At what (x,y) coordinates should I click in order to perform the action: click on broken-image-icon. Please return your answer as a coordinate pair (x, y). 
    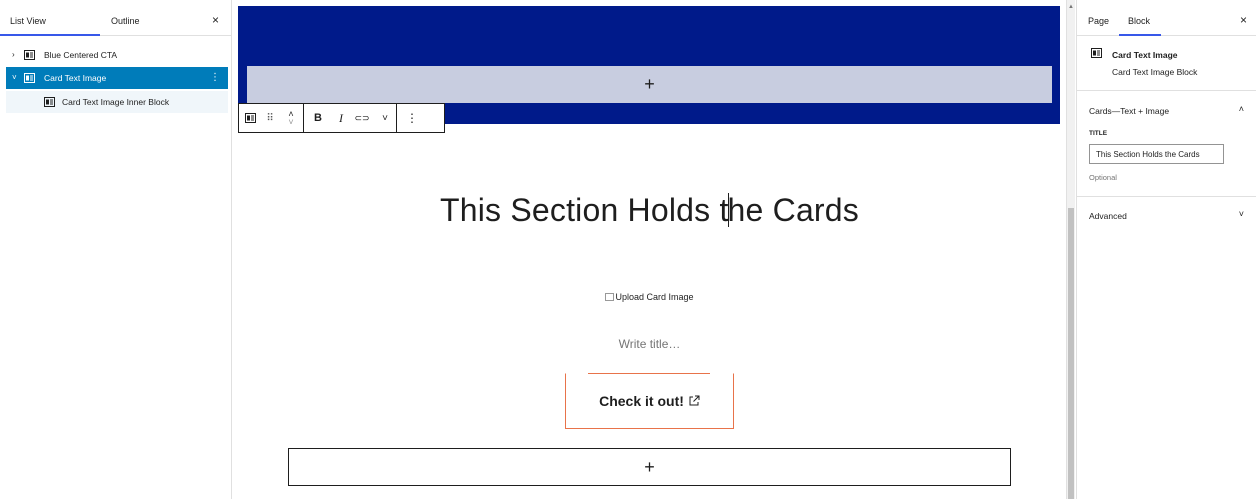
    Looking at the image, I should click on (610, 297).